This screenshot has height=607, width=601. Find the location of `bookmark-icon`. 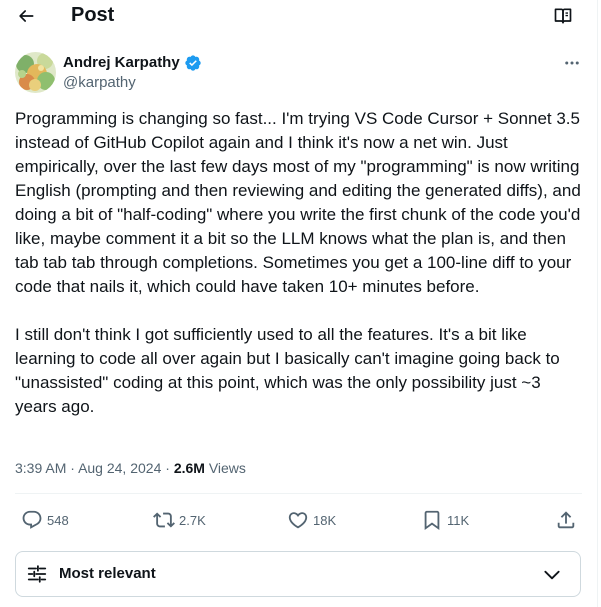

bookmark-icon is located at coordinates (432, 520).